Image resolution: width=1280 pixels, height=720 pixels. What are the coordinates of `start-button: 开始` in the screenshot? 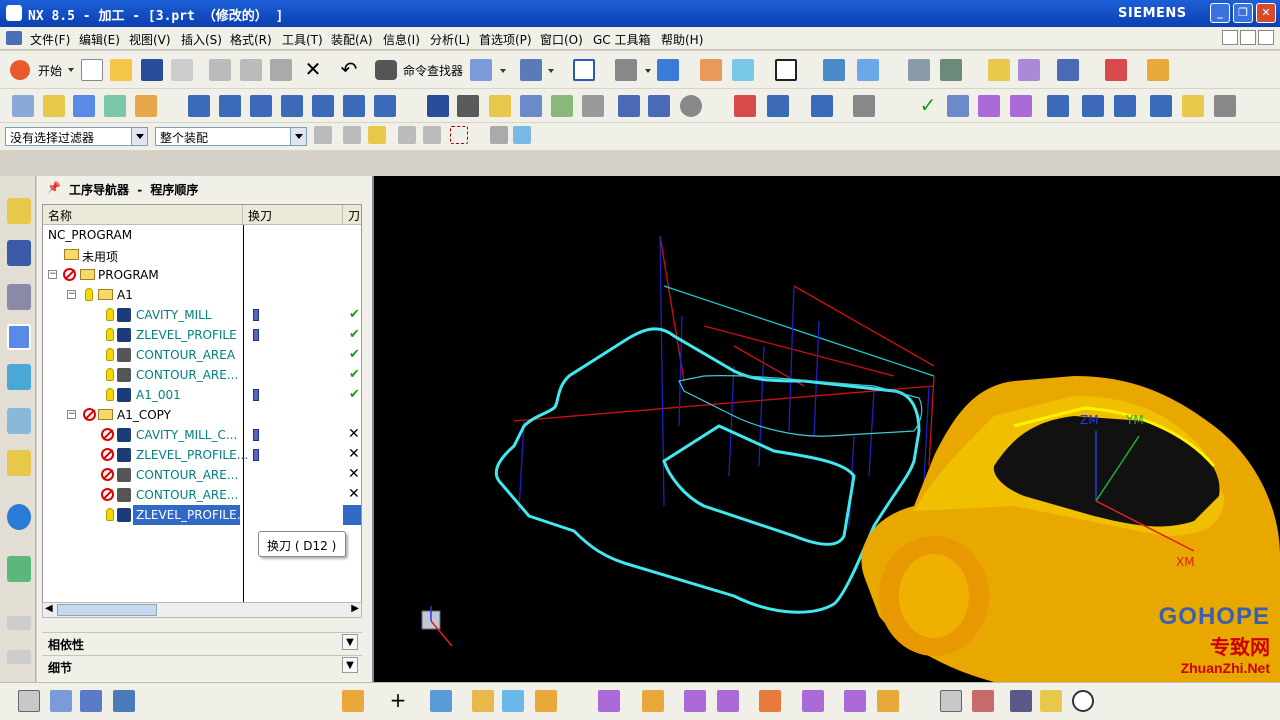 It's located at (42, 70).